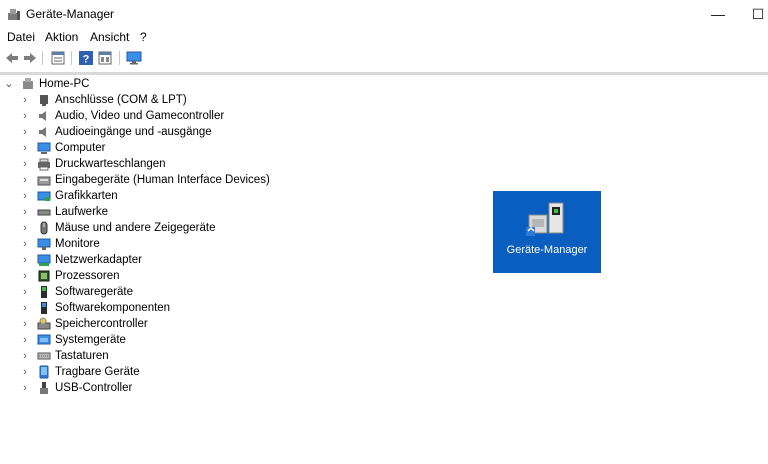 The image size is (768, 464). What do you see at coordinates (44, 196) in the screenshot?
I see `display-adapter-icon` at bounding box center [44, 196].